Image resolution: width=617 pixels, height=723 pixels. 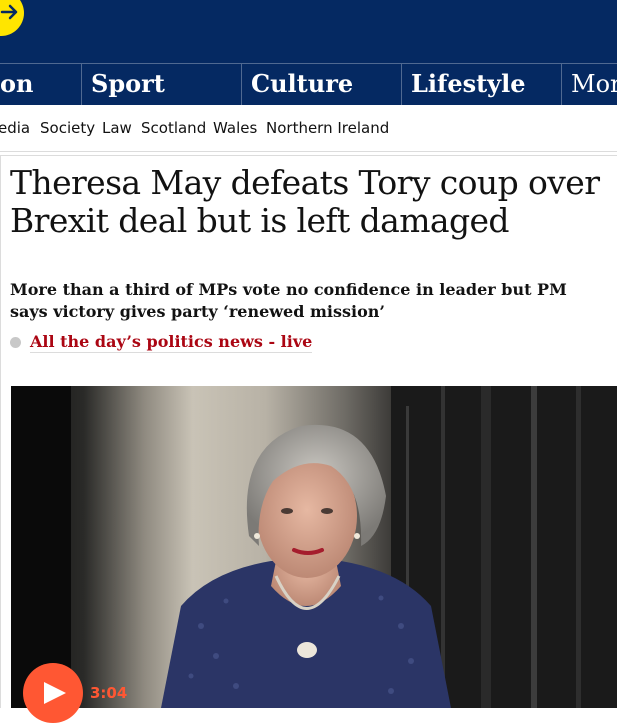 What do you see at coordinates (308, 53) in the screenshot?
I see `site-header: on Sport Culture Lifestyle More` at bounding box center [308, 53].